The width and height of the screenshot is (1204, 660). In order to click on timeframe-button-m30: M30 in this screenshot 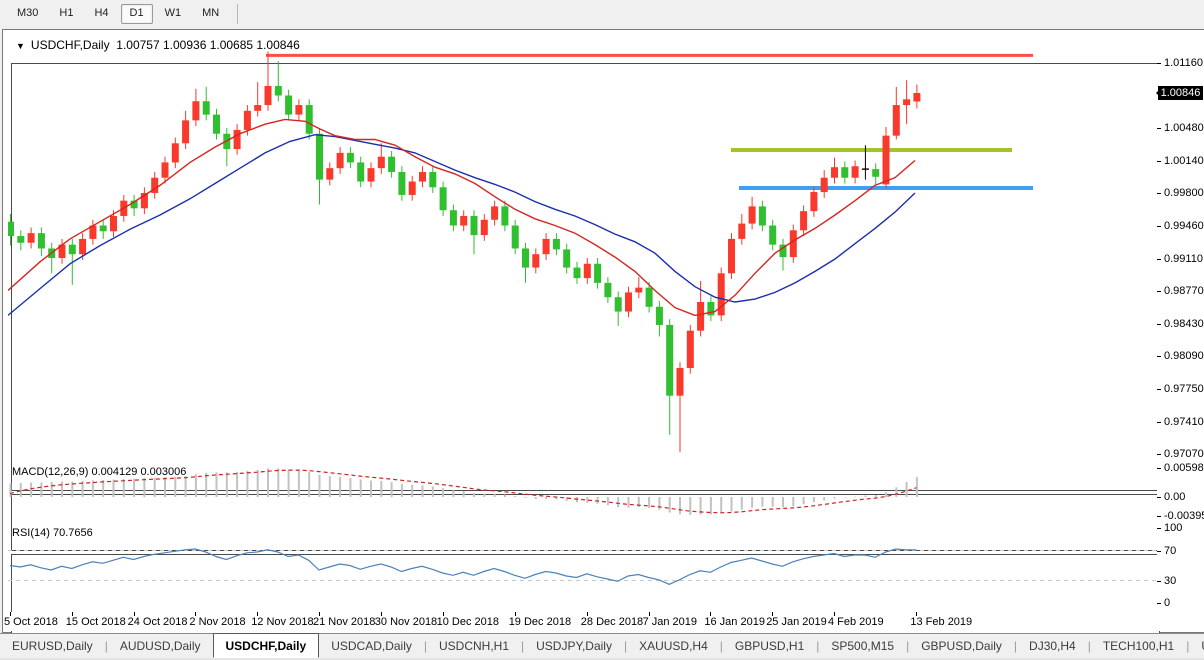, I will do `click(27, 14)`.